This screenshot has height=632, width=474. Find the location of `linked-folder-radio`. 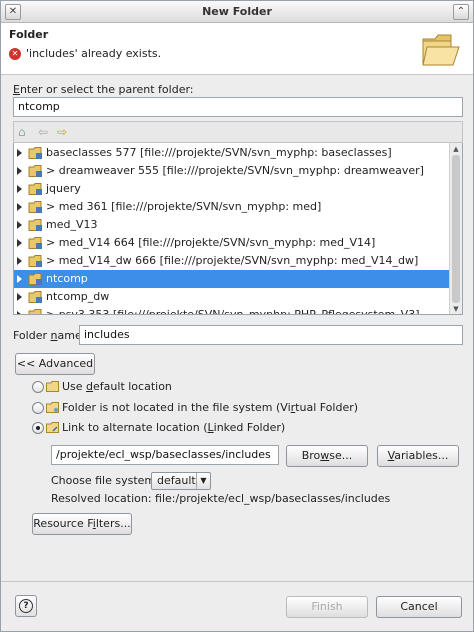

linked-folder-radio is located at coordinates (38, 428).